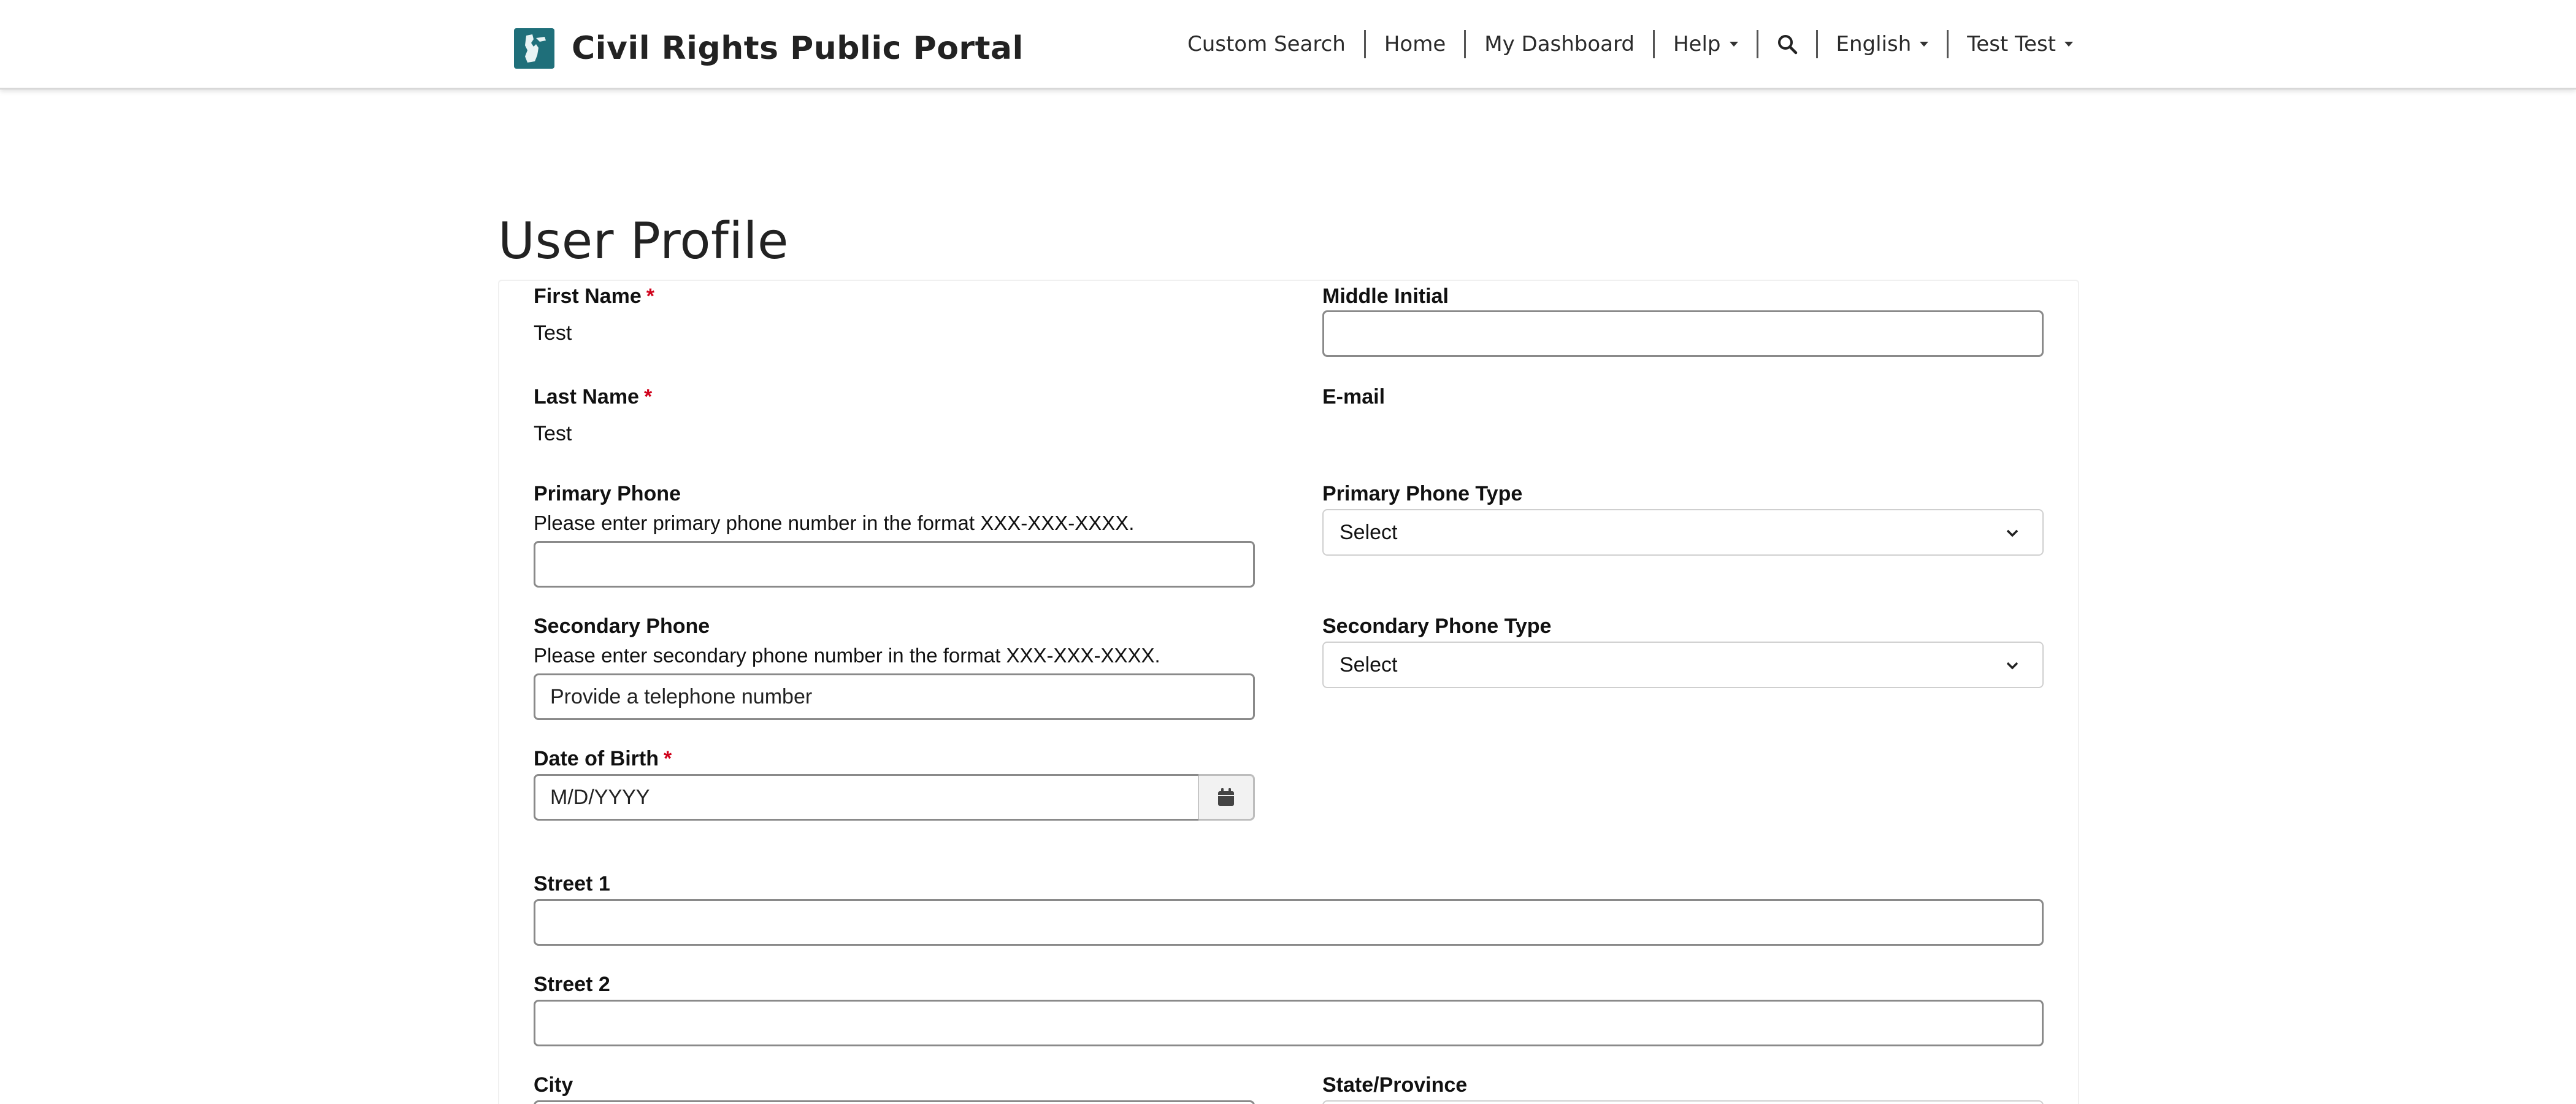 The image size is (2576, 1104). I want to click on date-picker-button, so click(1226, 797).